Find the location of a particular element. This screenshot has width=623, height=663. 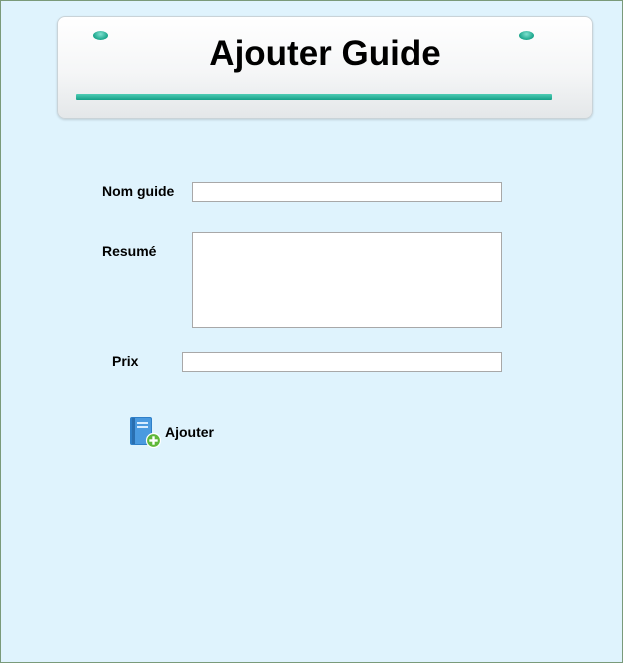

header-panel: Ajouter Guide is located at coordinates (325, 67).